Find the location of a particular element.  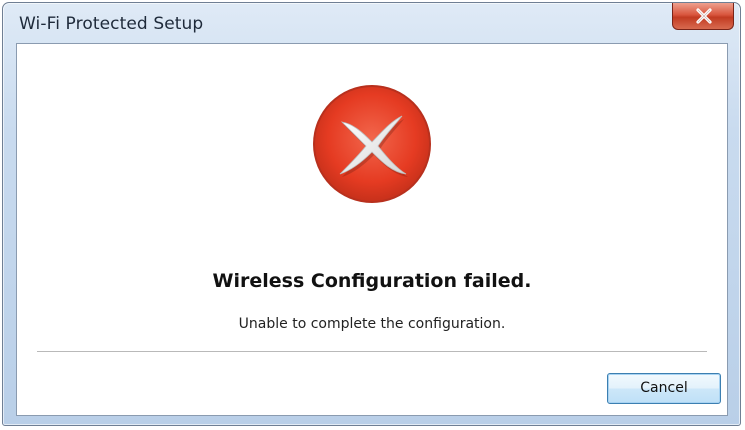

status-message: Unable to complete the configuration. is located at coordinates (372, 324).